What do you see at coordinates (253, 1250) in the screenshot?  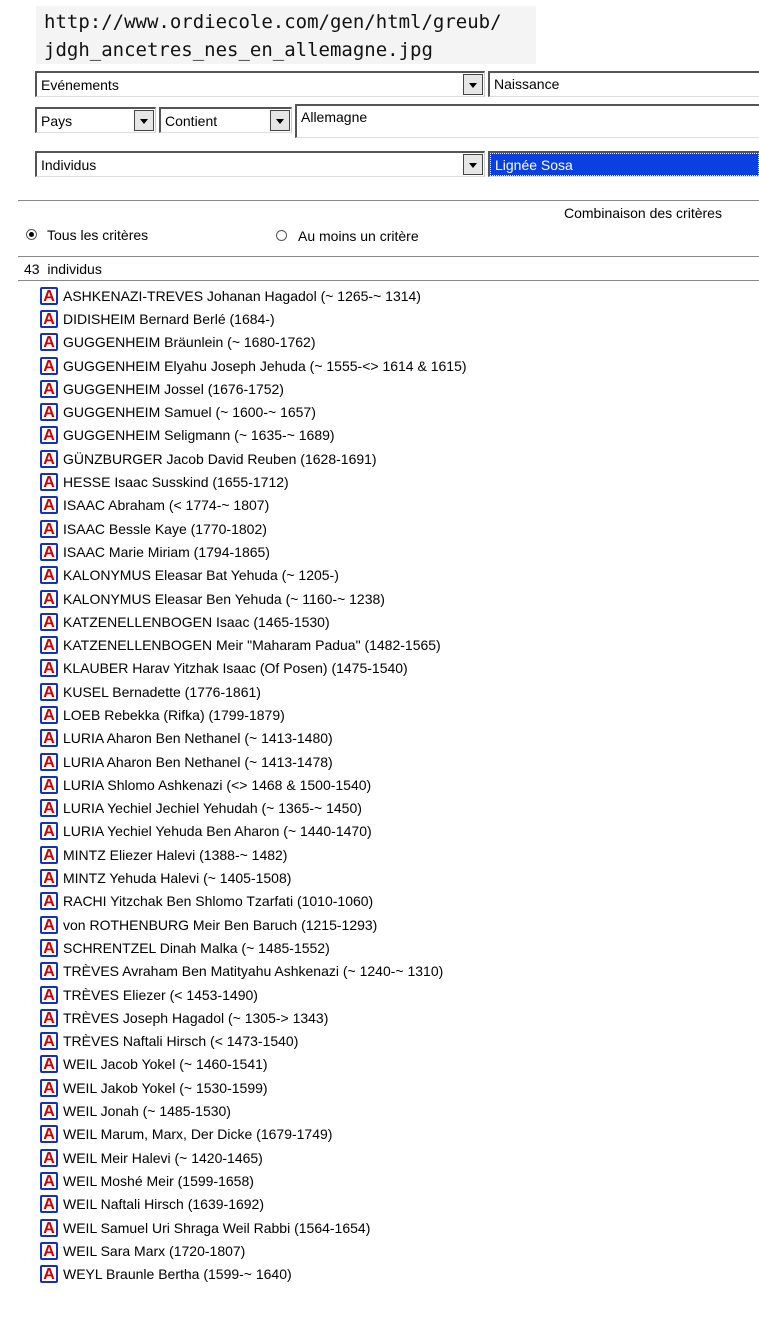 I see `list-item: A WEIL Sara Marx (1720-1807)` at bounding box center [253, 1250].